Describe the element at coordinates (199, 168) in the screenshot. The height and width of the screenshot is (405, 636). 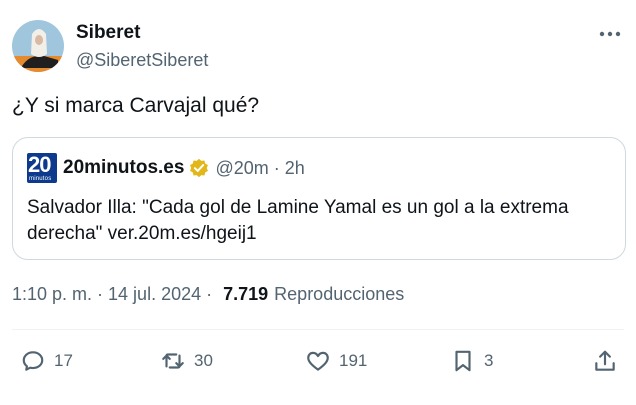
I see `verified-icon` at that location.